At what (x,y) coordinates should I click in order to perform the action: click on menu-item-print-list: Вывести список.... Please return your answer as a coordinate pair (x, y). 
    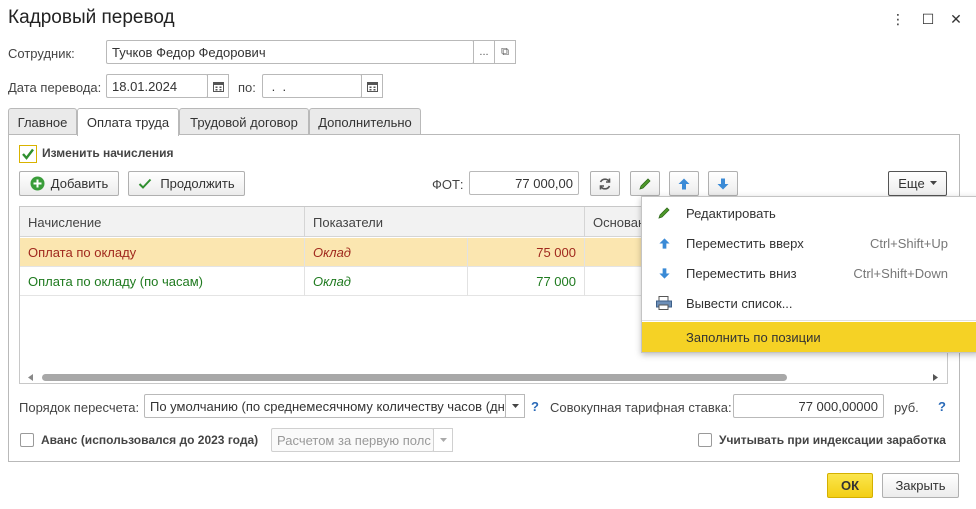
    Looking at the image, I should click on (809, 303).